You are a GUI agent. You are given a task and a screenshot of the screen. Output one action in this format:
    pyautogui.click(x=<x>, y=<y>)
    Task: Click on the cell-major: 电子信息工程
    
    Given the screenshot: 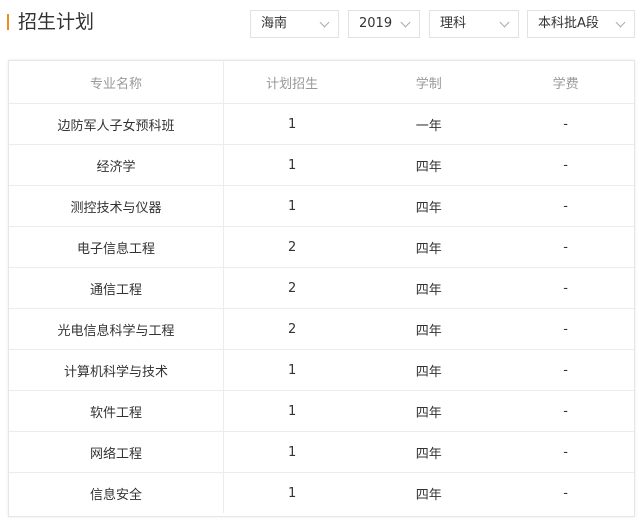 What is the action you would take?
    pyautogui.click(x=116, y=247)
    